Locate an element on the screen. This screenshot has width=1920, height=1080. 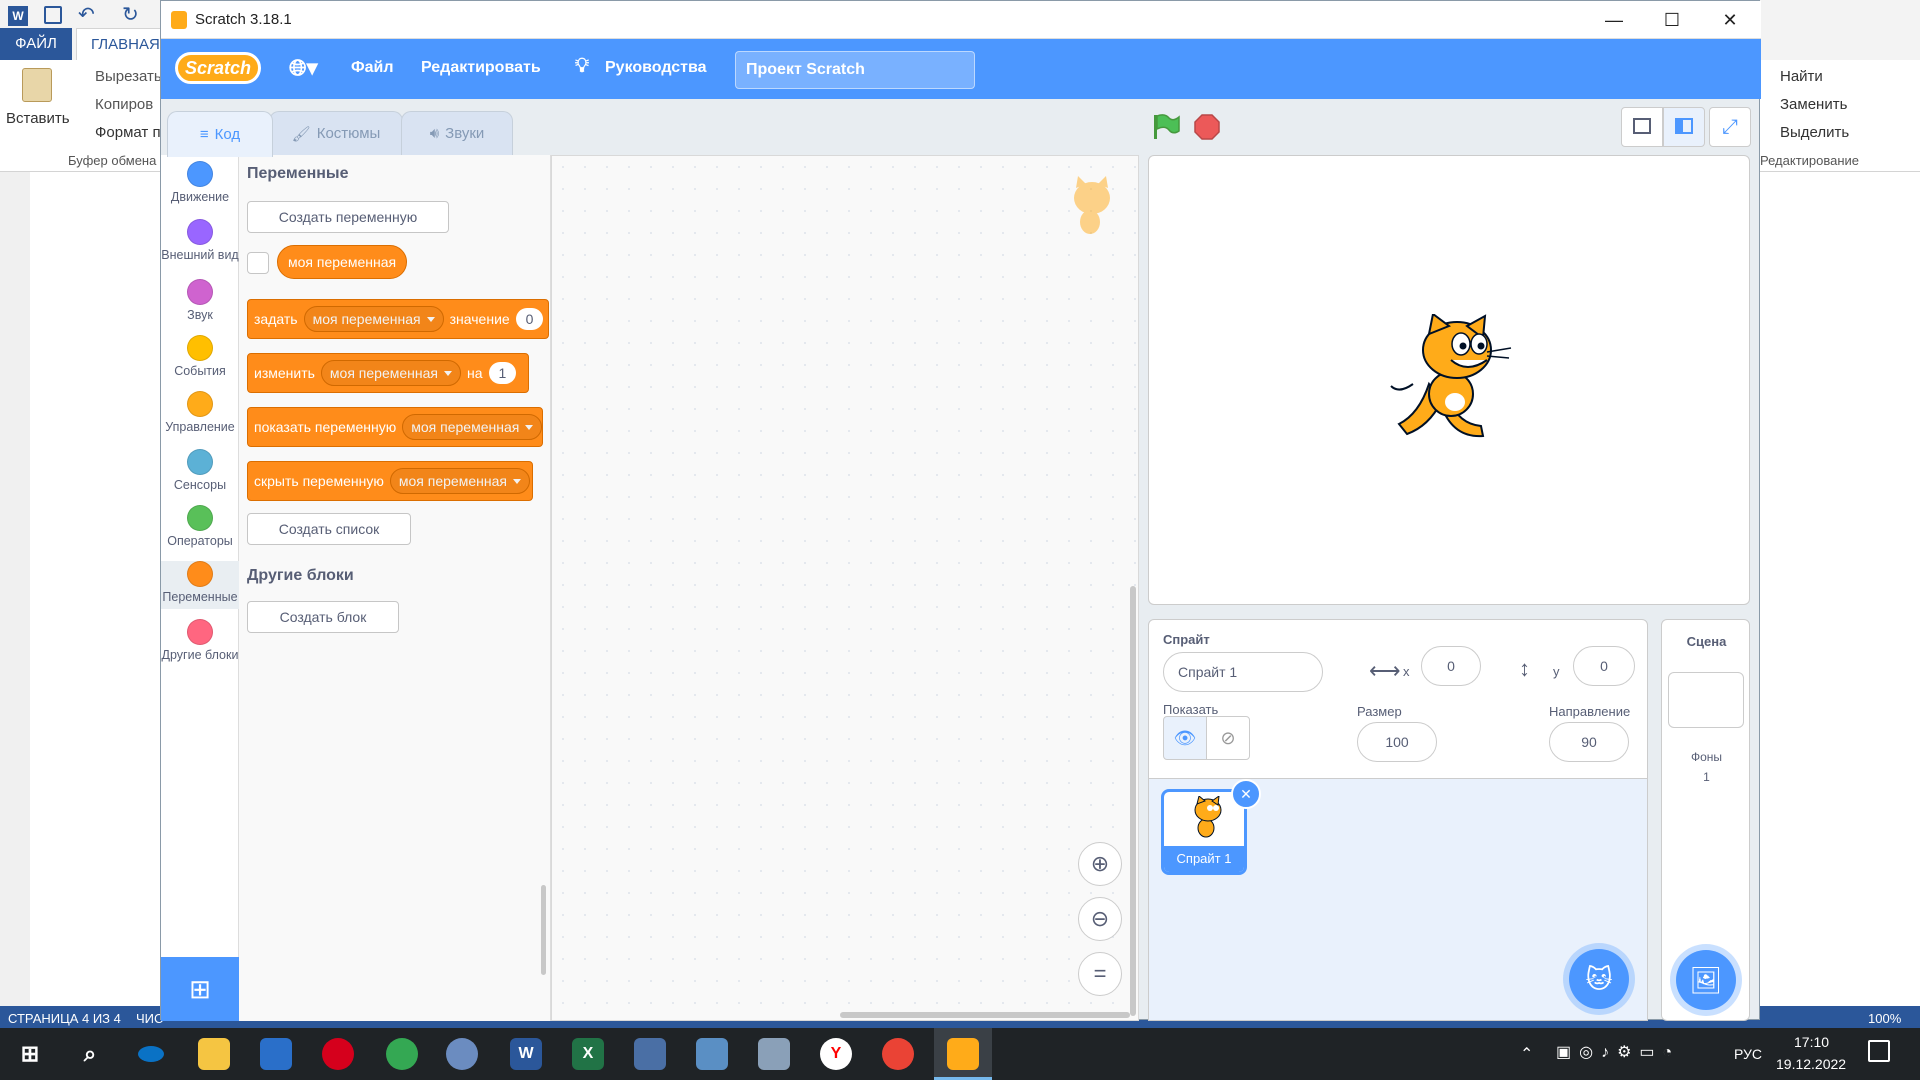
category-label: Движение is located at coordinates (200, 197).